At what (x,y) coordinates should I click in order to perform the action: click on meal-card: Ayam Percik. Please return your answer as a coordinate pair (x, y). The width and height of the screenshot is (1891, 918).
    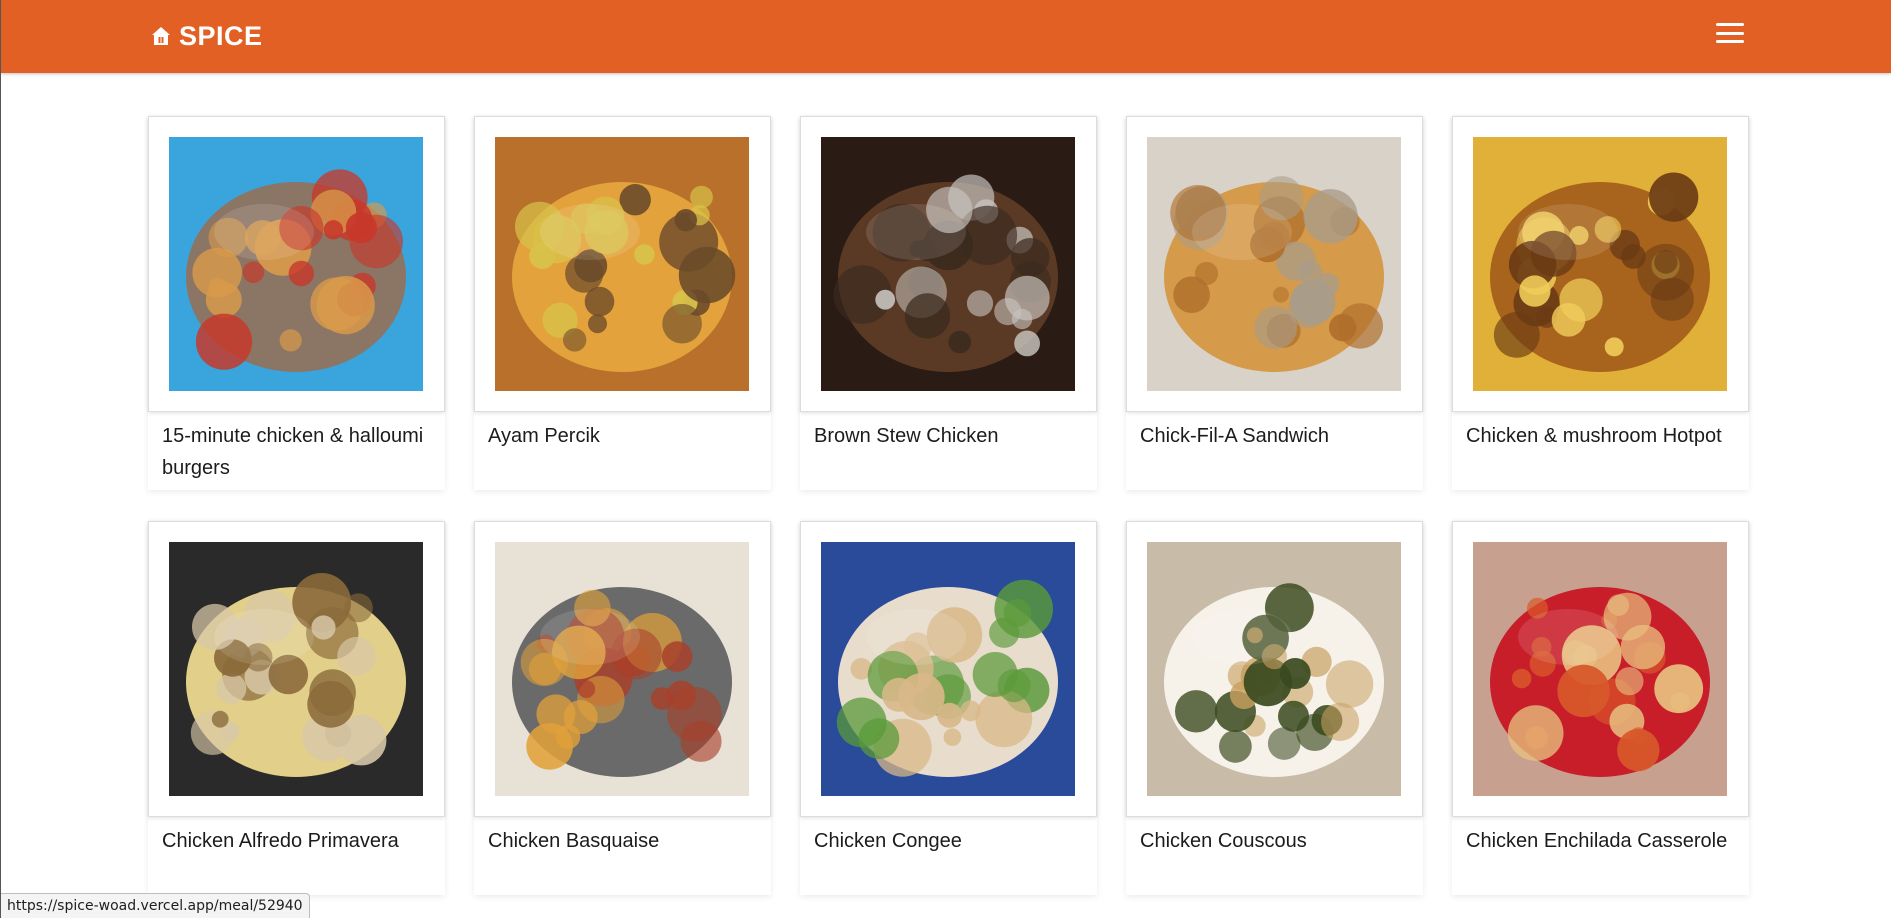
    Looking at the image, I should click on (622, 303).